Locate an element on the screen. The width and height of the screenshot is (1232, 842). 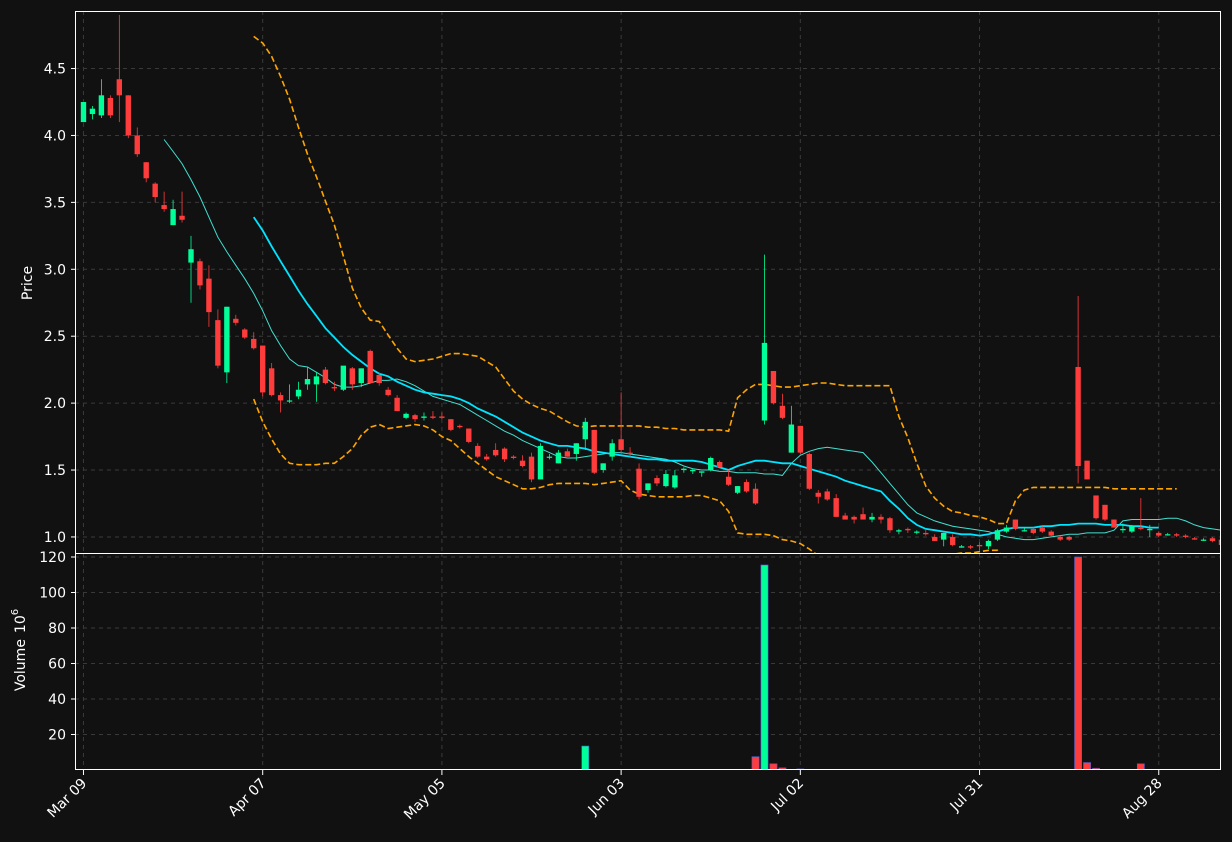
volume-tick-label: 100 is located at coordinates (52, 594).